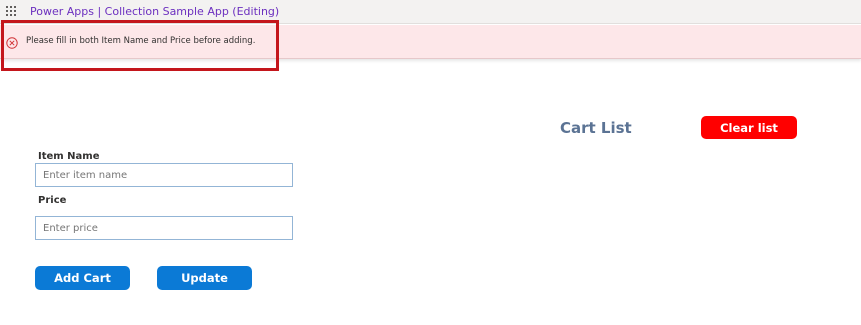 The height and width of the screenshot is (325, 861). Describe the element at coordinates (596, 128) in the screenshot. I see `cart-list-title: Cart List` at that location.